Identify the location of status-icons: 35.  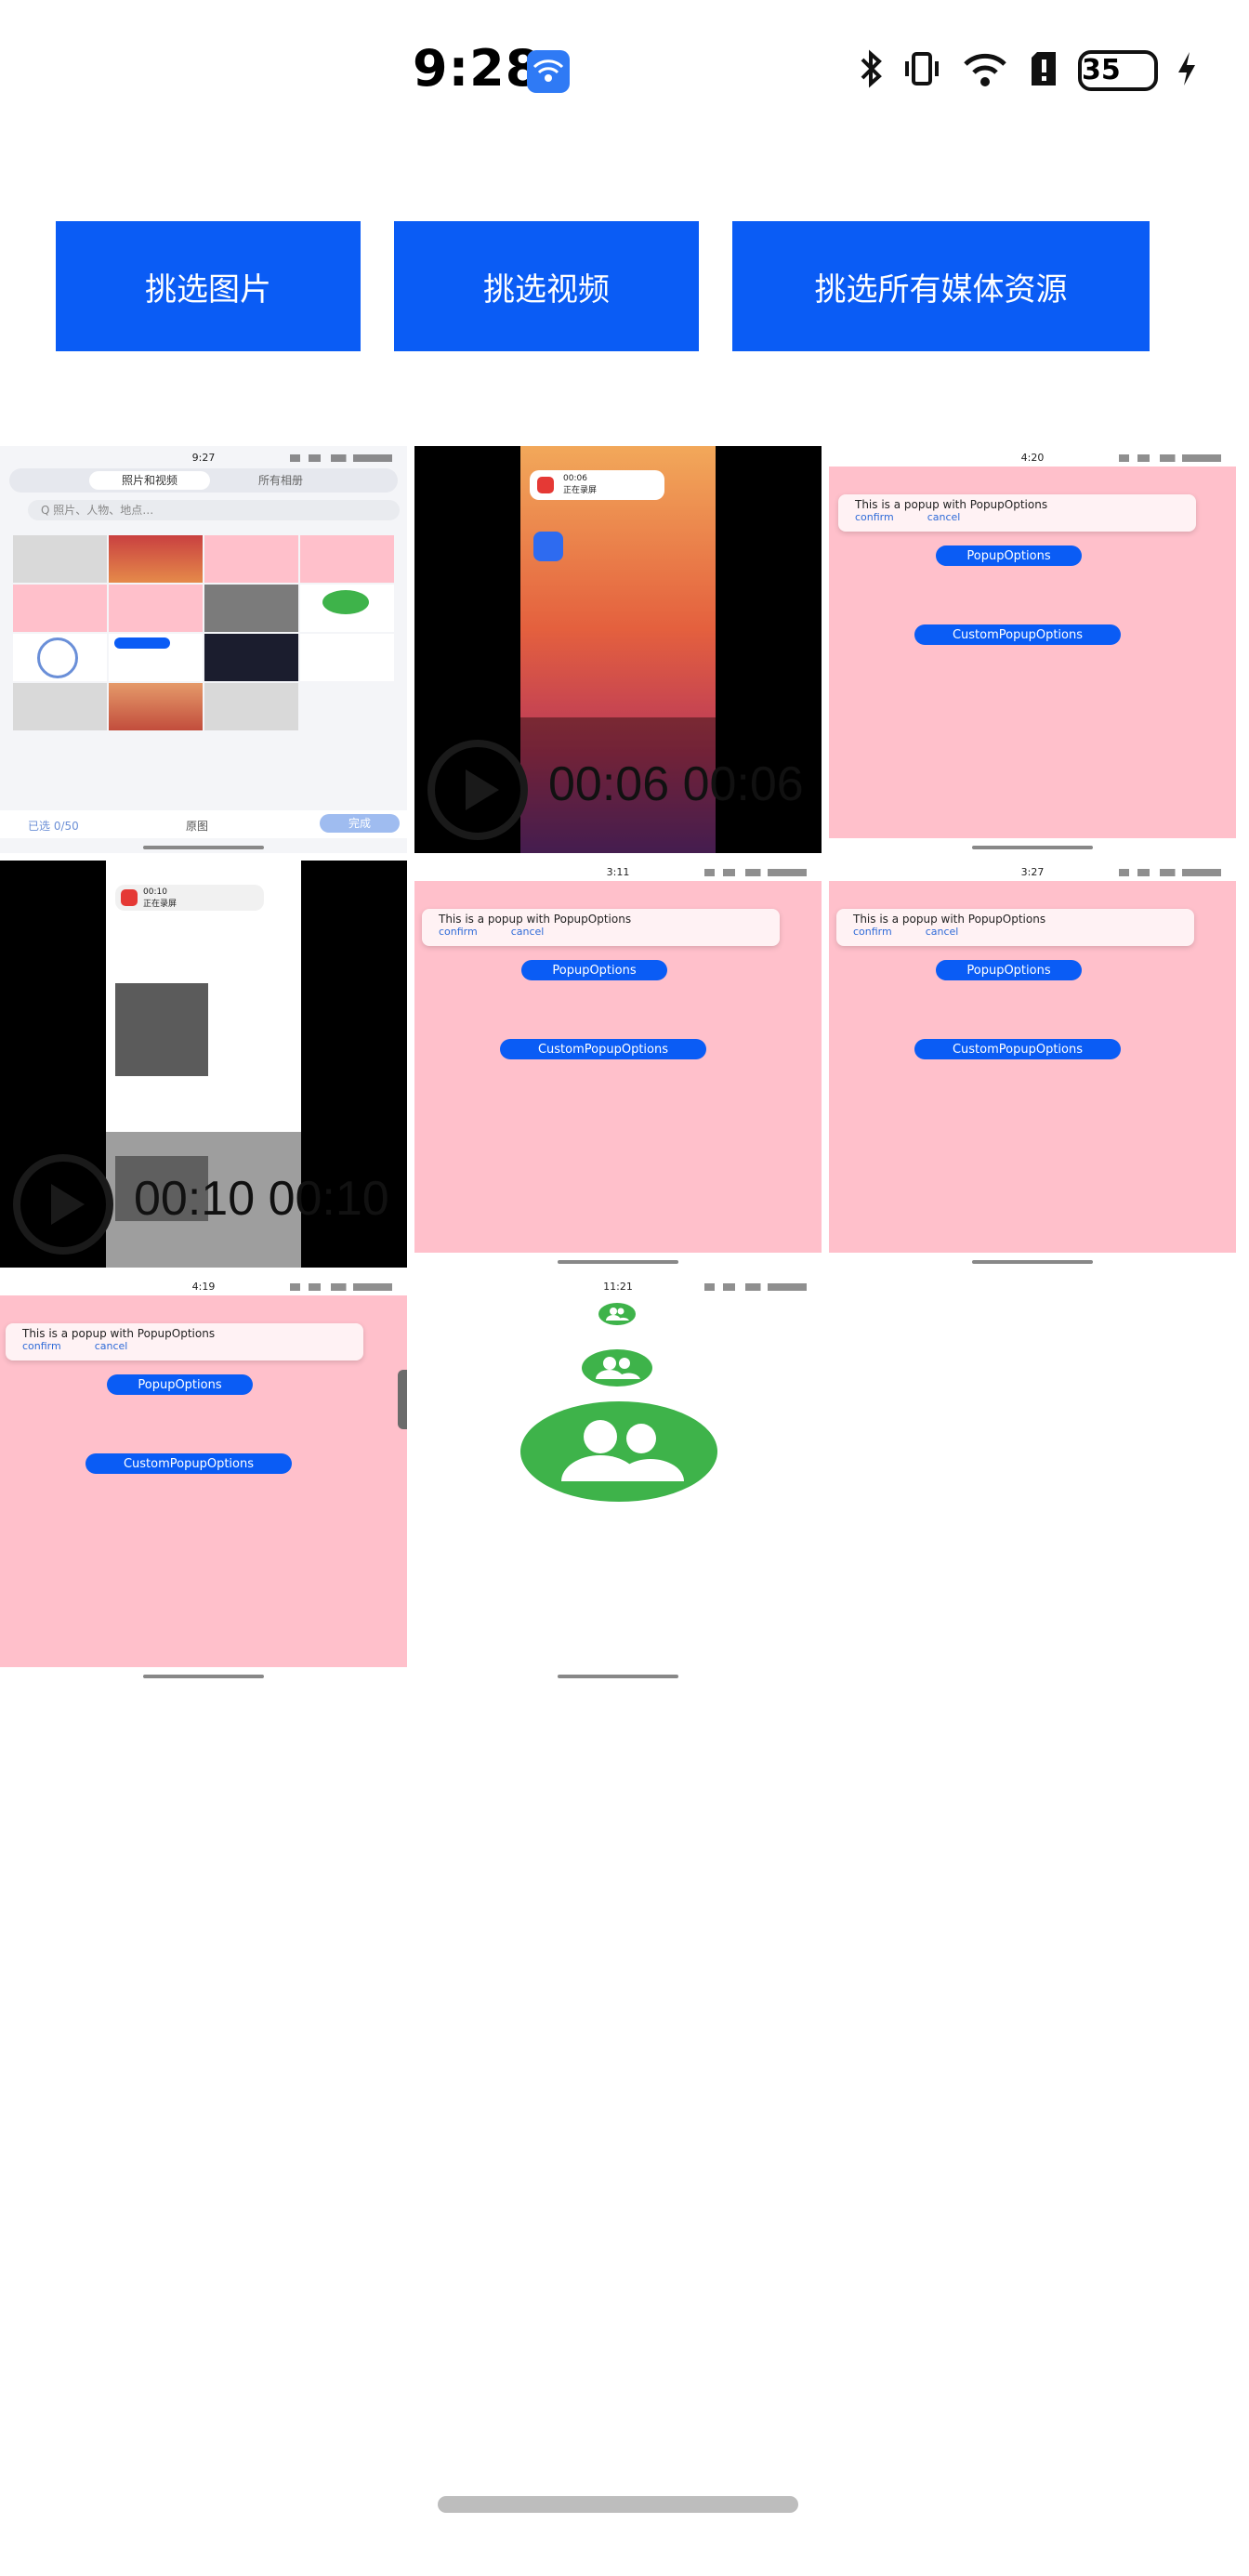
(1028, 70).